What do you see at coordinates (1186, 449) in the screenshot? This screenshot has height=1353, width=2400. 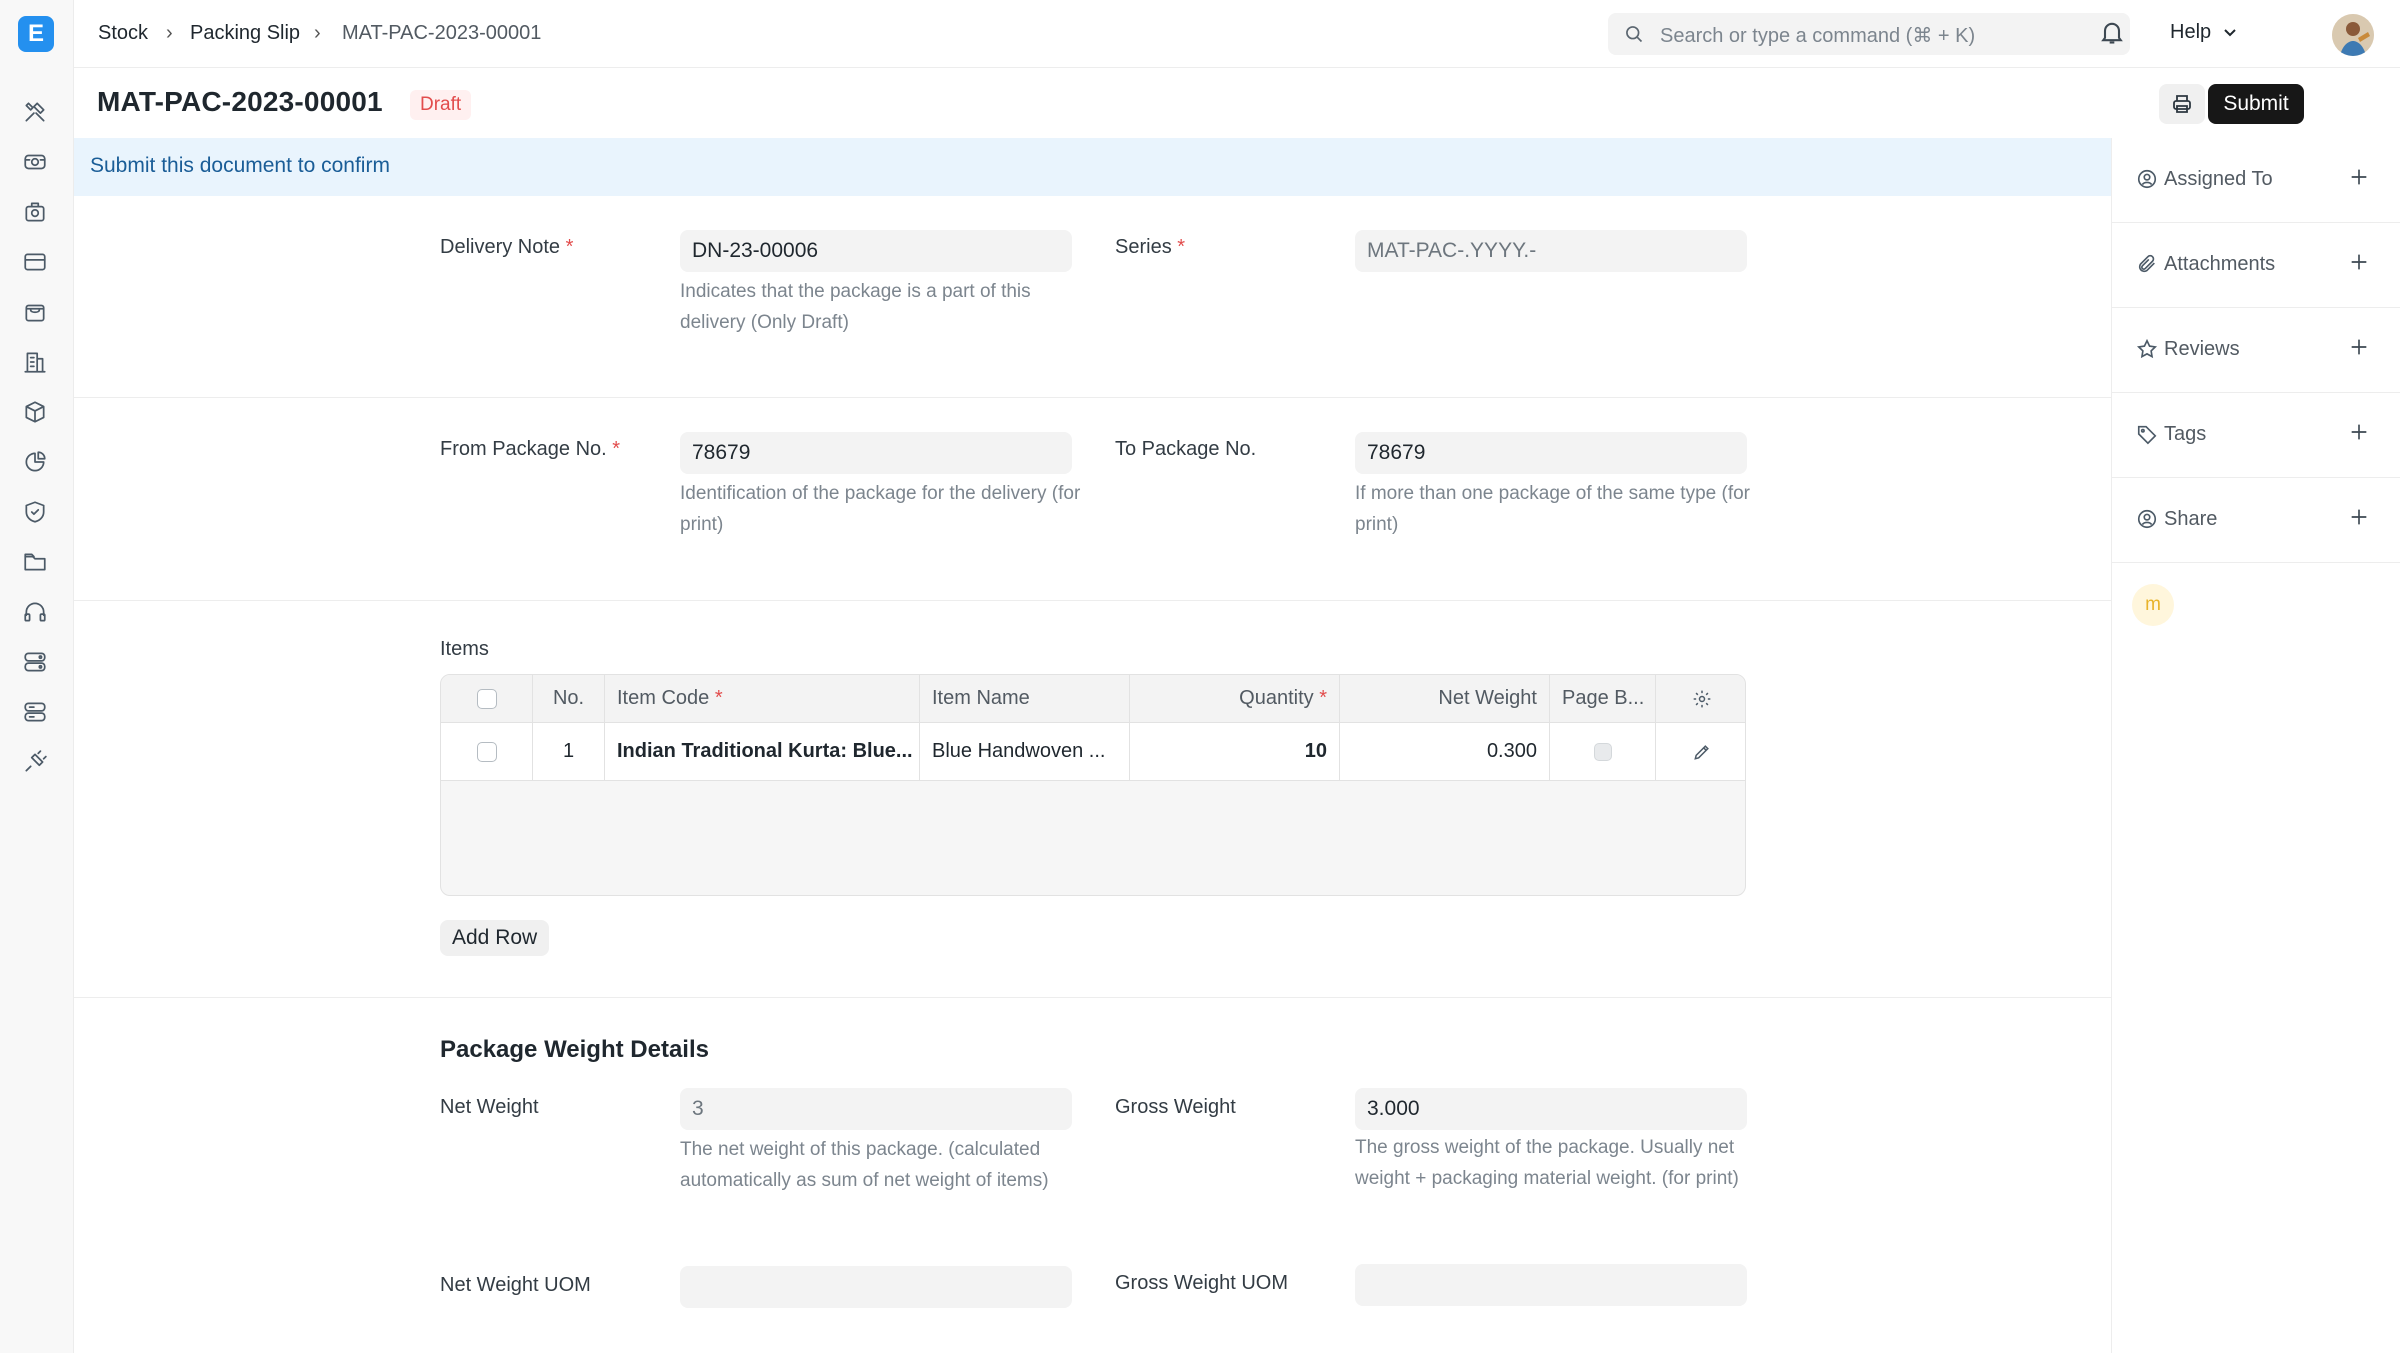 I see `to-package-label: To Package No.` at bounding box center [1186, 449].